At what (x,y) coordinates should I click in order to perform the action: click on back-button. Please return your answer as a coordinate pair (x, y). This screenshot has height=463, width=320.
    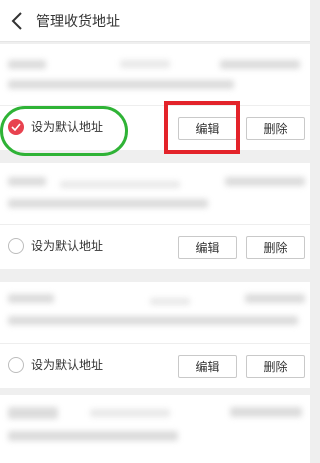
    Looking at the image, I should click on (17, 21).